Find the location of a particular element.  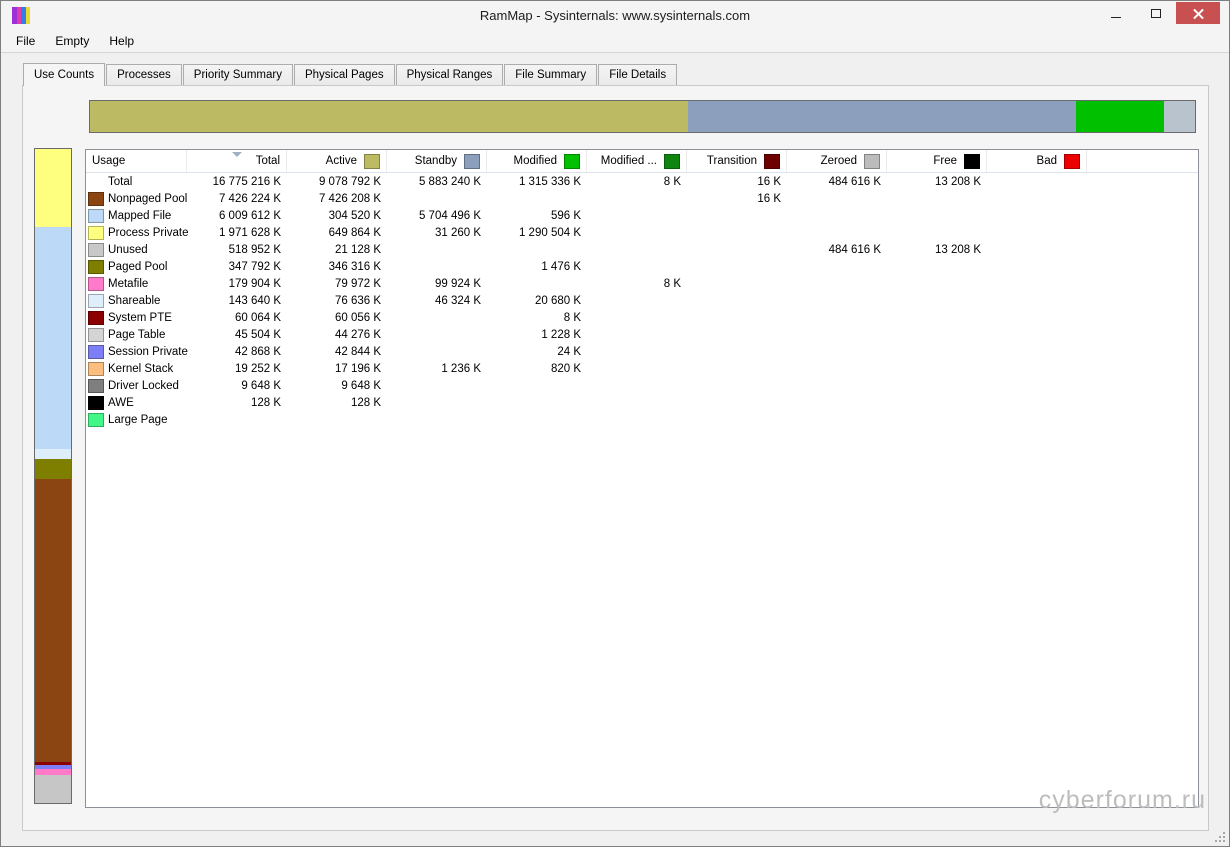

tab-file-details: File Details is located at coordinates (638, 74).